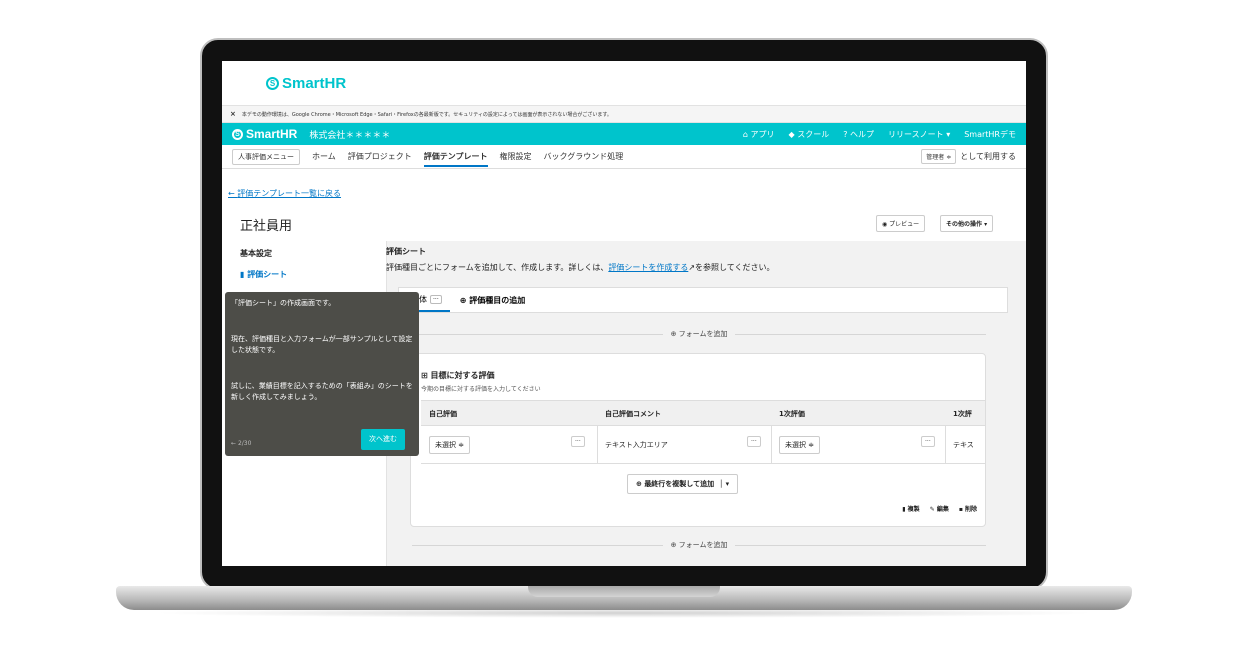 The height and width of the screenshot is (654, 1248). What do you see at coordinates (967, 223) in the screenshot?
I see `other-ops-button: その他の操作 ▾` at bounding box center [967, 223].